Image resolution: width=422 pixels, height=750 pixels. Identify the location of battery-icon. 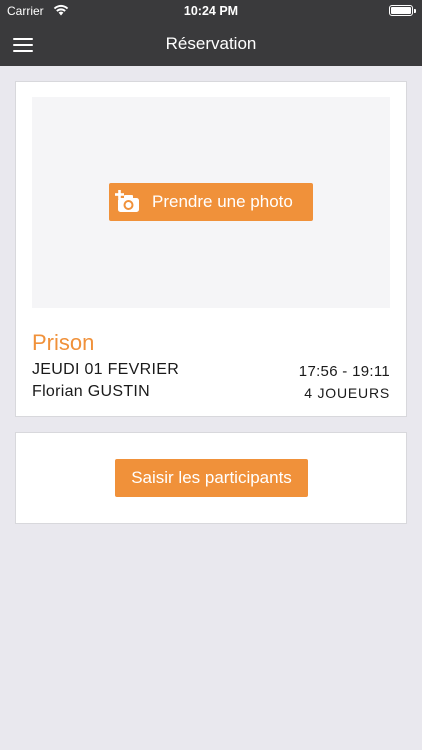
(402, 10).